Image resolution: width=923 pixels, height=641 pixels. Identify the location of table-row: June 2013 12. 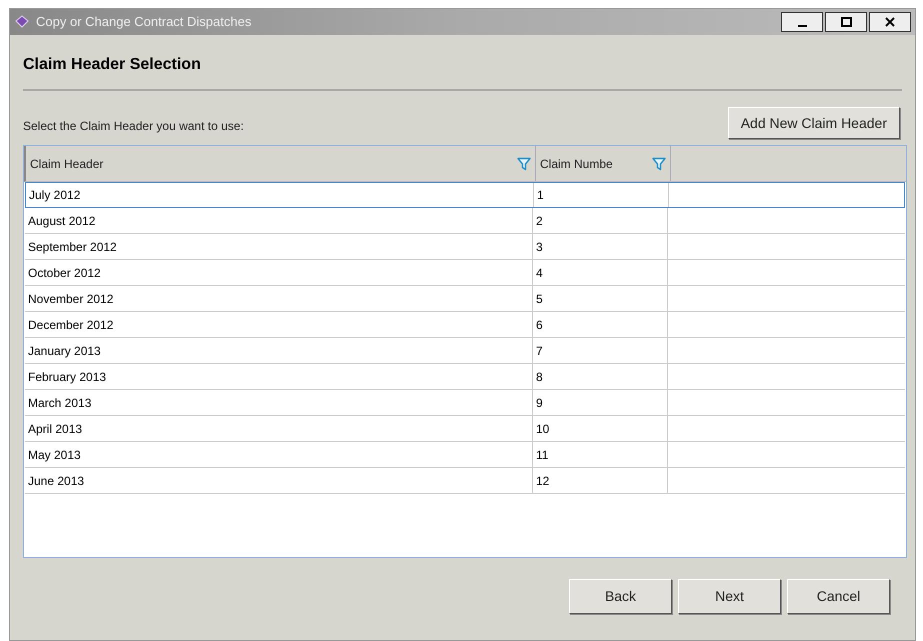
(465, 481).